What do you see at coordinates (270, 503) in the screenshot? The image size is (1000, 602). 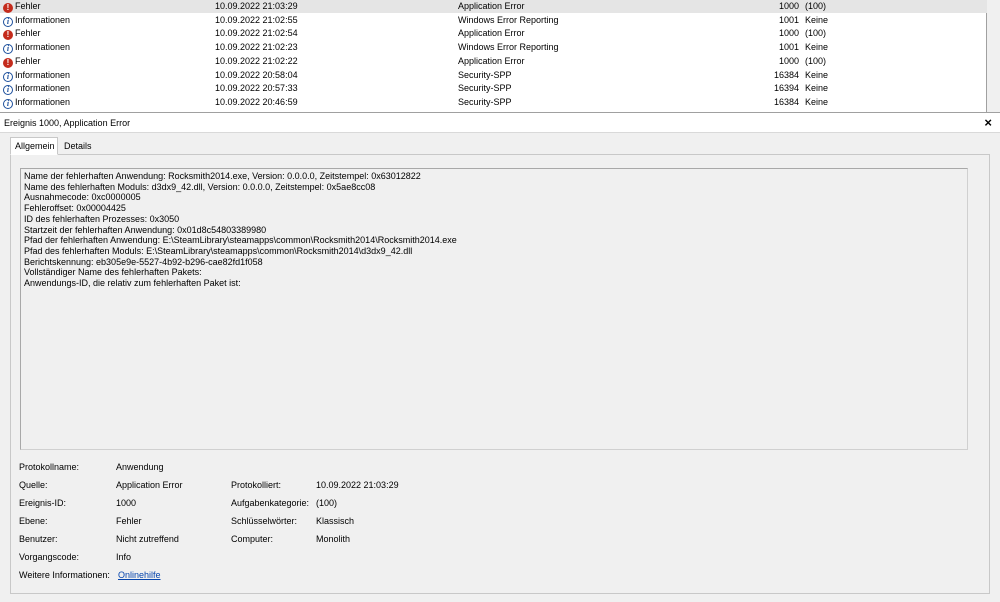 I see `task-category-label: Aufgabenkategorie:` at bounding box center [270, 503].